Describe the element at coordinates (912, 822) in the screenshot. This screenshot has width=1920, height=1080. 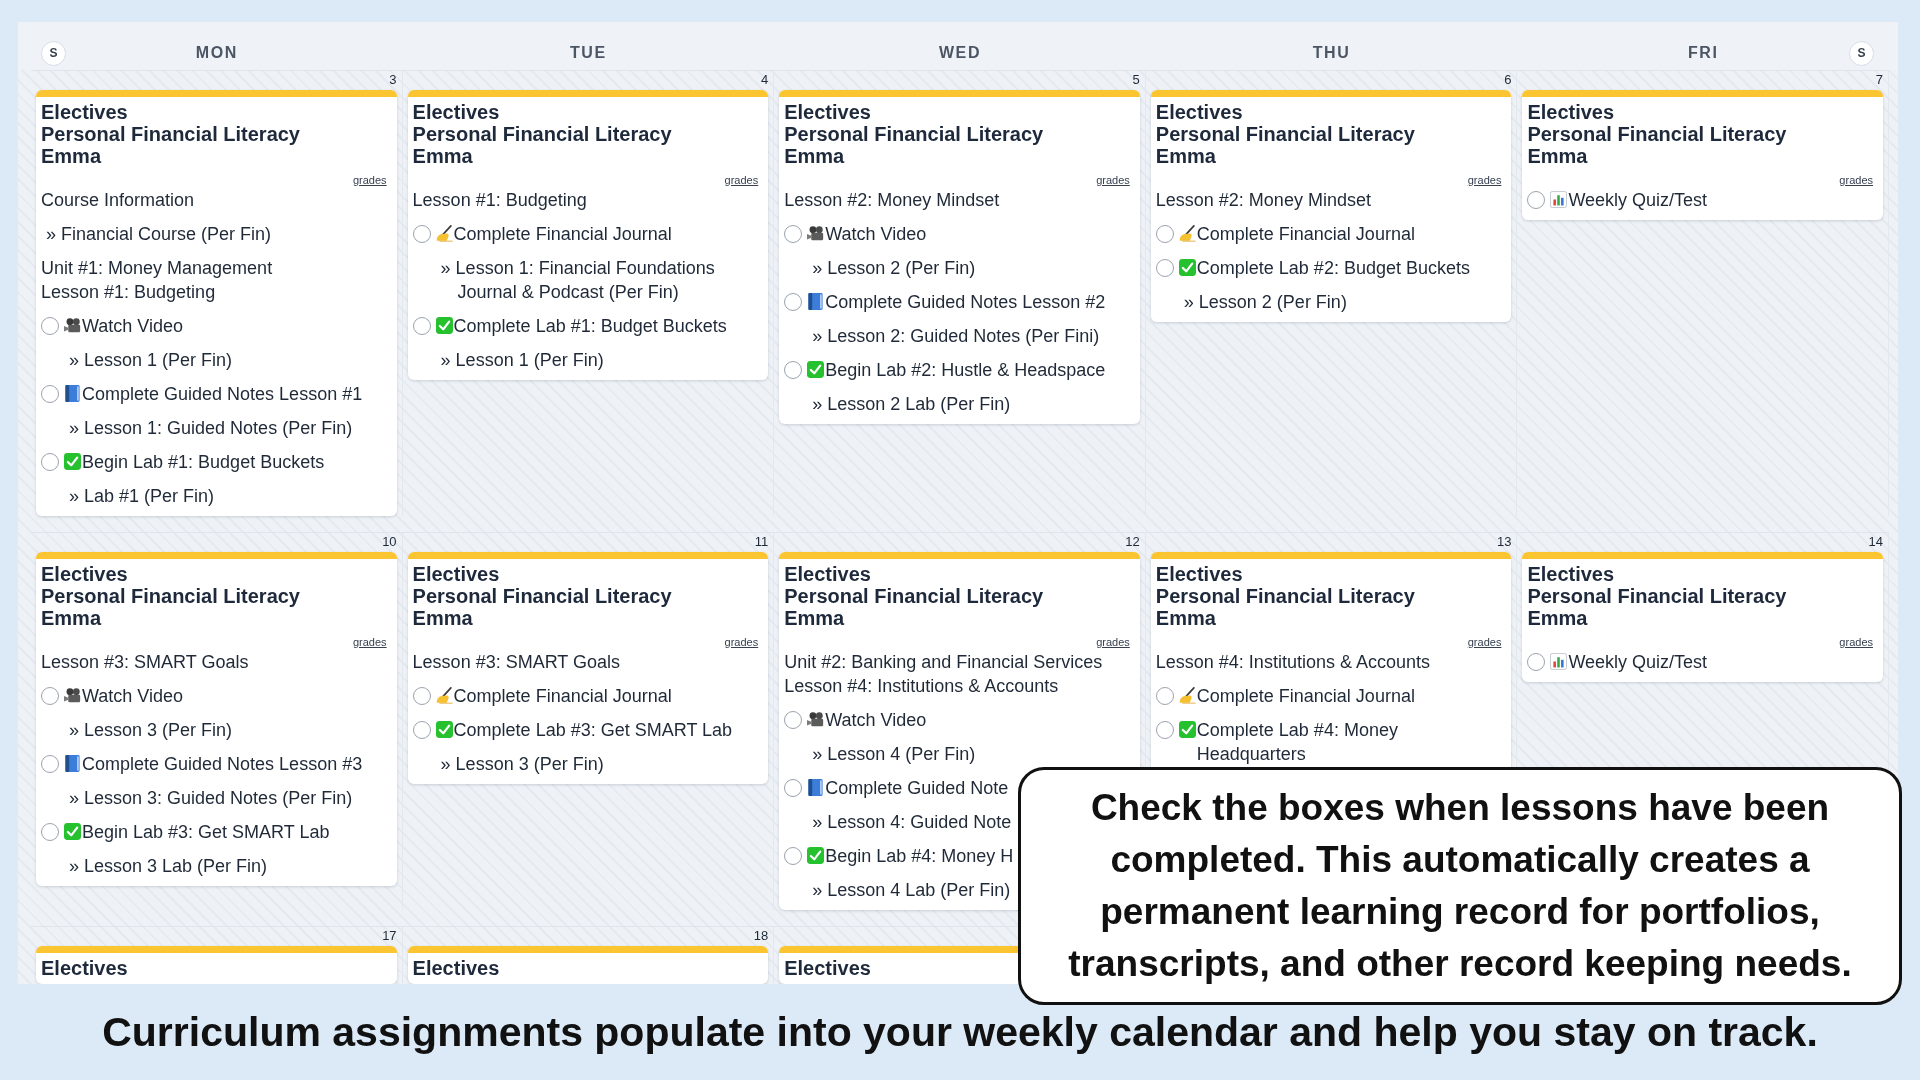
I see `resource-link: » Lesson 4: Guided Note` at that location.